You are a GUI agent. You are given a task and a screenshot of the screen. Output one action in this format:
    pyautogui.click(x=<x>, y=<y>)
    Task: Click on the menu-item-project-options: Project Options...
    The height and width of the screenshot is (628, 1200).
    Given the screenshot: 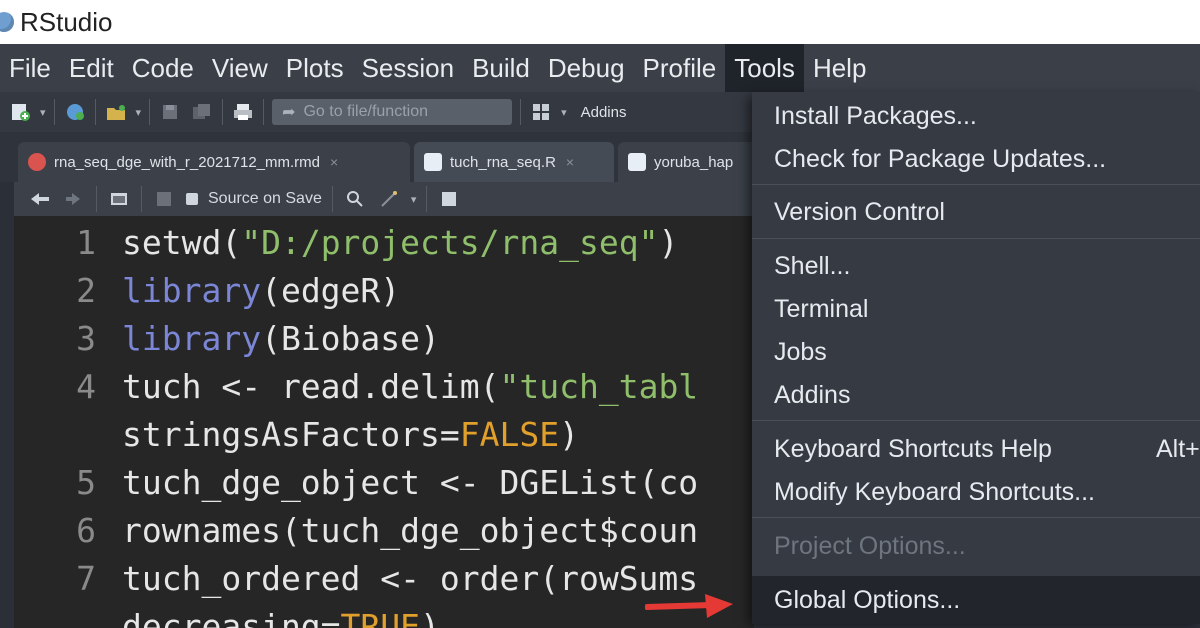 What is the action you would take?
    pyautogui.click(x=870, y=546)
    